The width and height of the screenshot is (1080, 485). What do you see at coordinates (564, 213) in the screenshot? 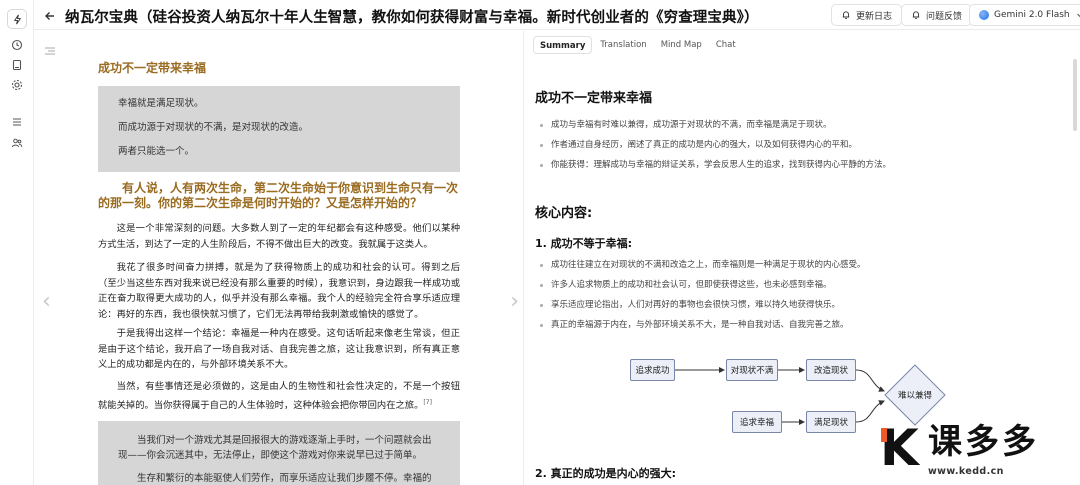
I see `core-content-heading: 核心内容:` at bounding box center [564, 213].